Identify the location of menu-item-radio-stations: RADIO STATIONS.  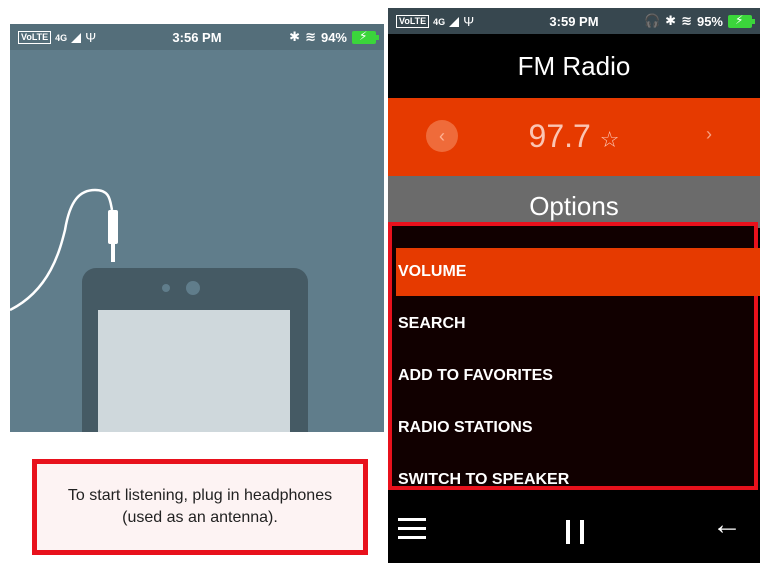
(578, 428).